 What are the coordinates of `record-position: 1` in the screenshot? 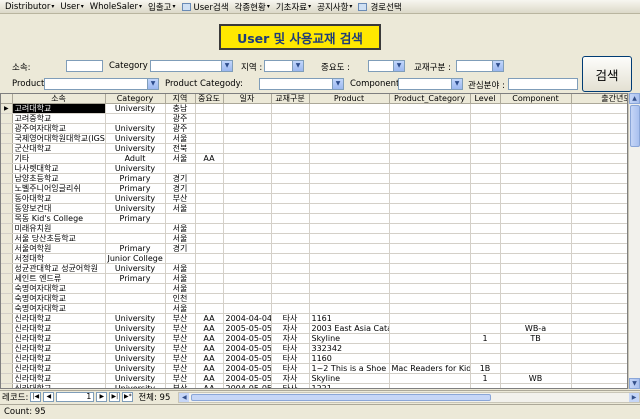 It's located at (75, 397).